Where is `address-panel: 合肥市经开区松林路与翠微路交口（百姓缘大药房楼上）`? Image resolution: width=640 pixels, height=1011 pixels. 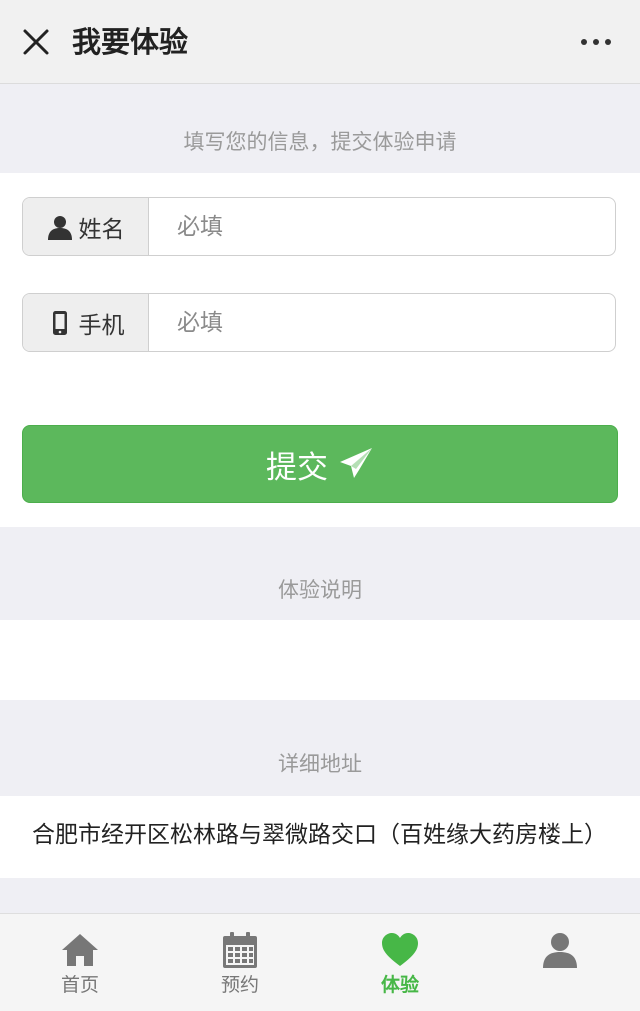 address-panel: 合肥市经开区松林路与翠微路交口（百姓缘大药房楼上） is located at coordinates (320, 837).